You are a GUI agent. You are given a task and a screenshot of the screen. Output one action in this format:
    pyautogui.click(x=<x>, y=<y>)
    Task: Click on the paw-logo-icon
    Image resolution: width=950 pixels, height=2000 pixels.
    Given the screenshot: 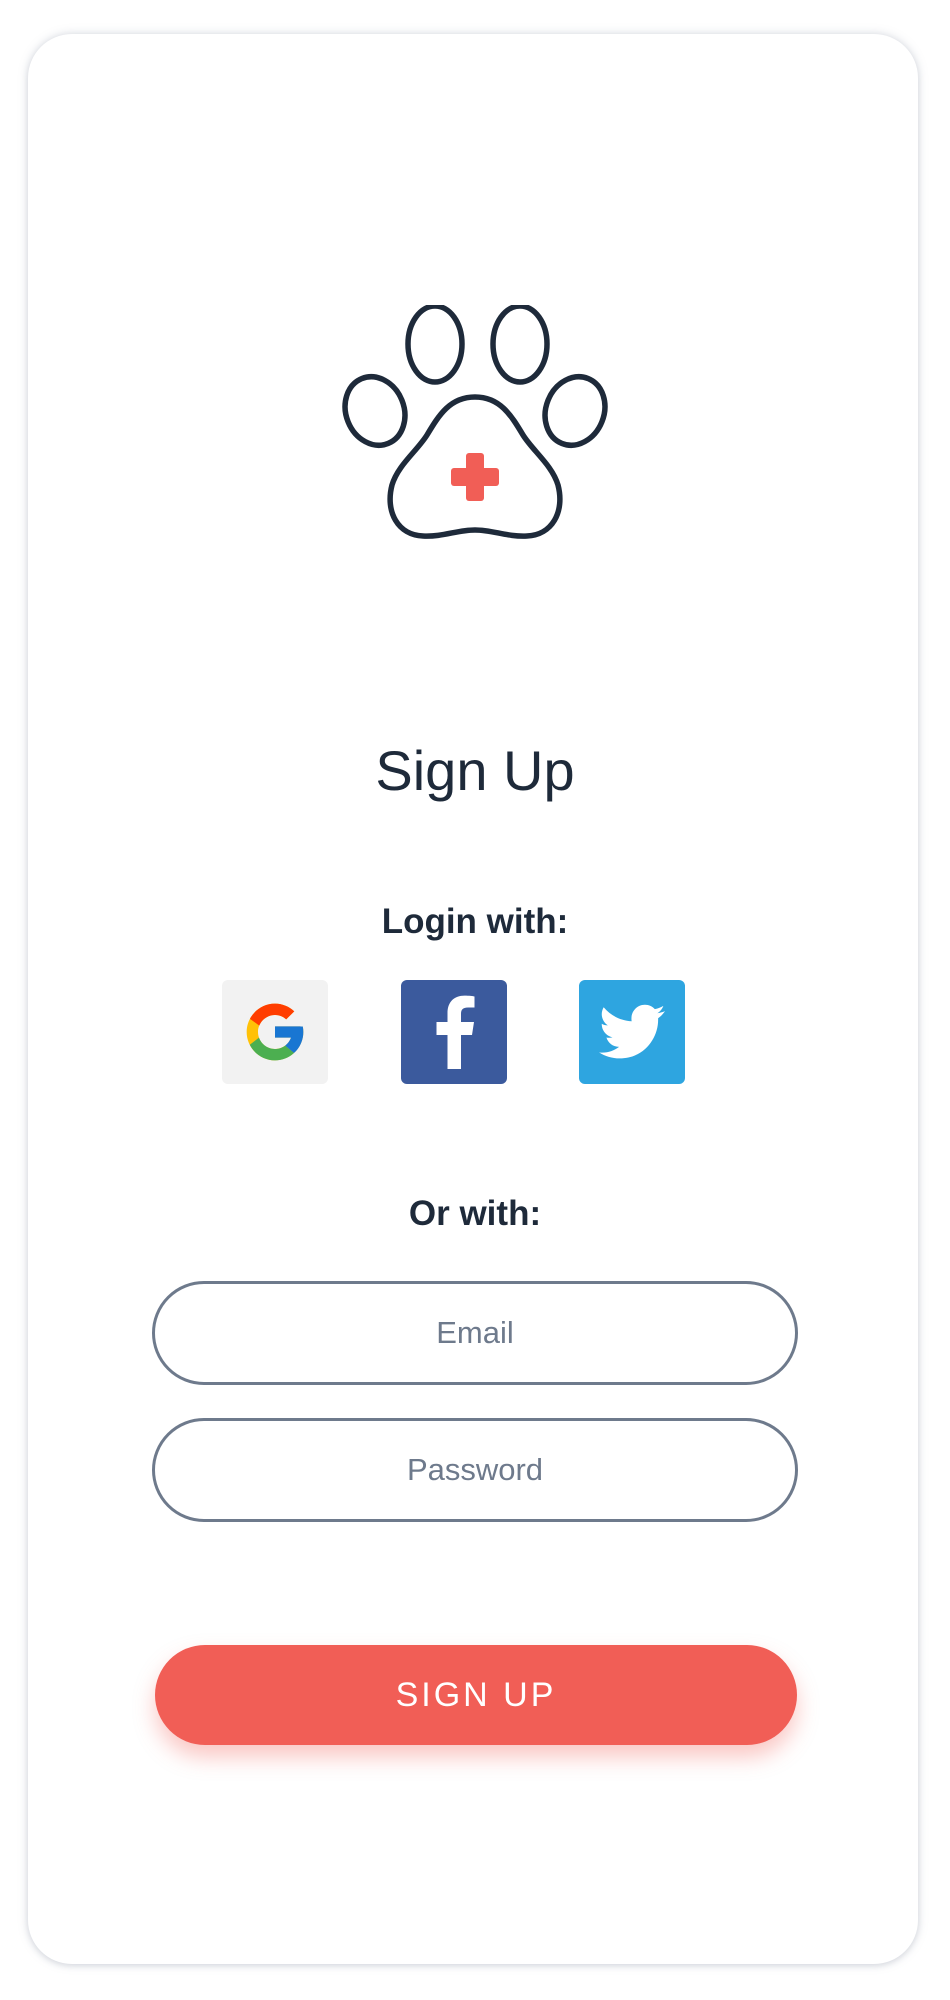 What is the action you would take?
    pyautogui.click(x=475, y=422)
    